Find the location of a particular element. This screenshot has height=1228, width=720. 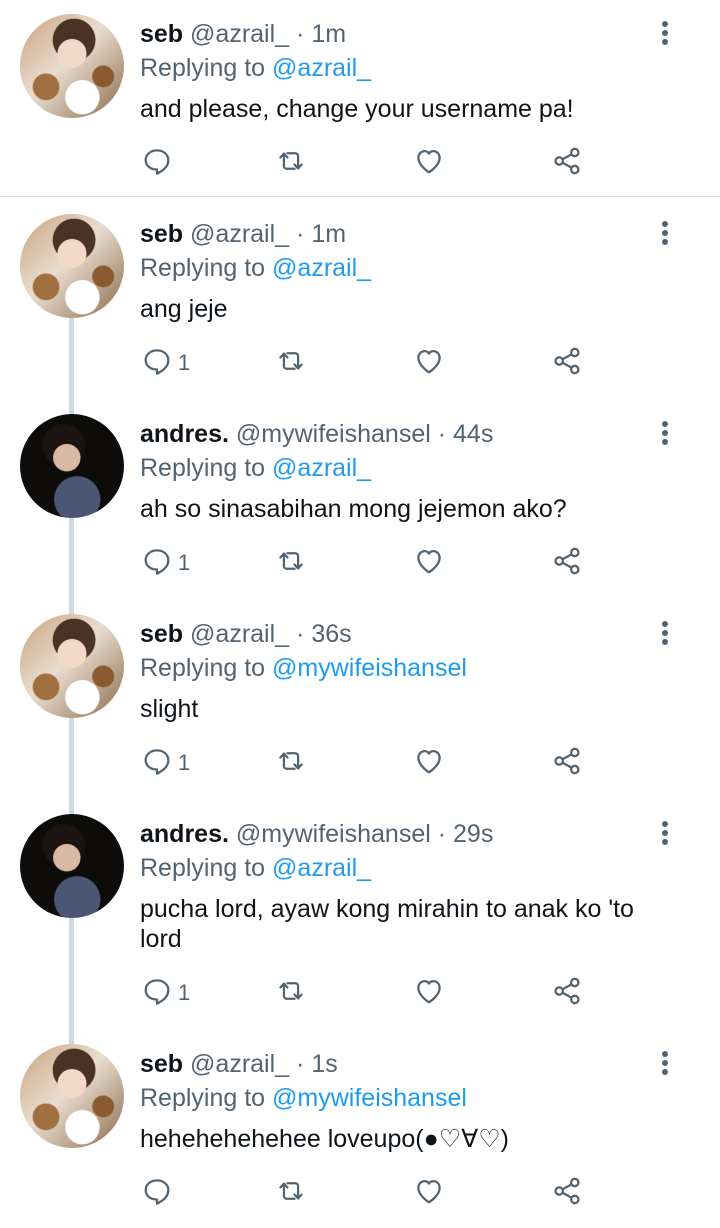

tweet-header: andres. @mywifeishansel · 29s is located at coordinates (316, 834).